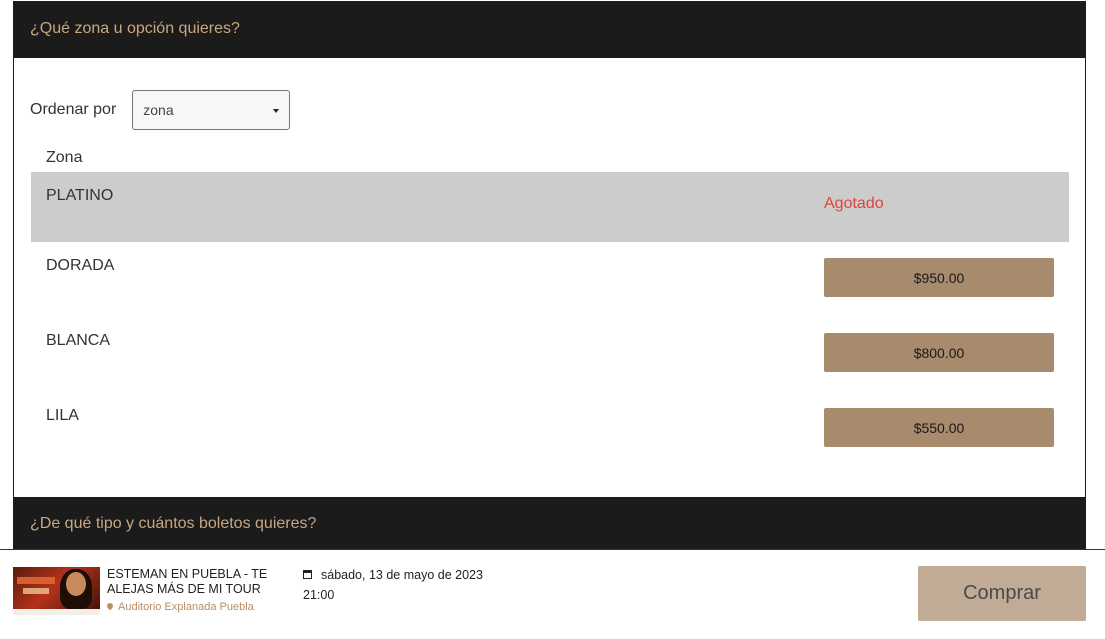 This screenshot has height=639, width=1105. Describe the element at coordinates (549, 522) in the screenshot. I see `tickets-section-header: ¿De qué tipo y cuántos boletos quieres?` at that location.